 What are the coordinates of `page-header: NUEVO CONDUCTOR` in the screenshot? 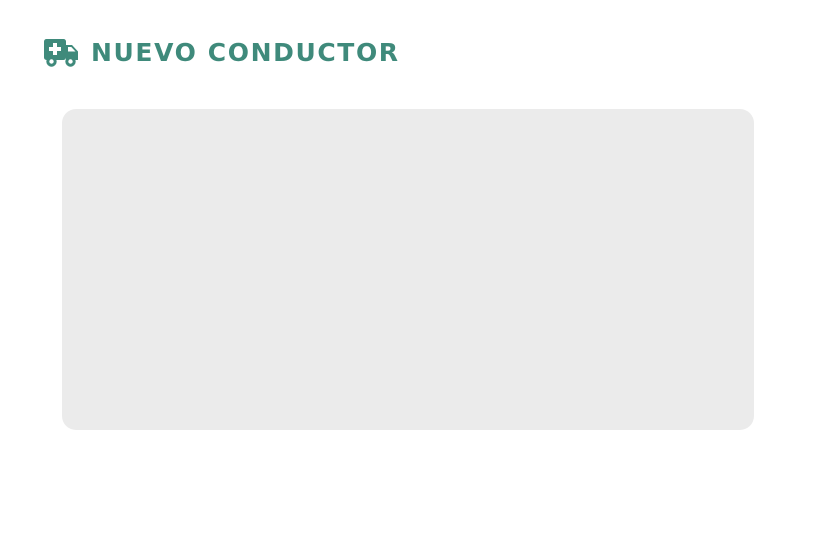 It's located at (222, 53).